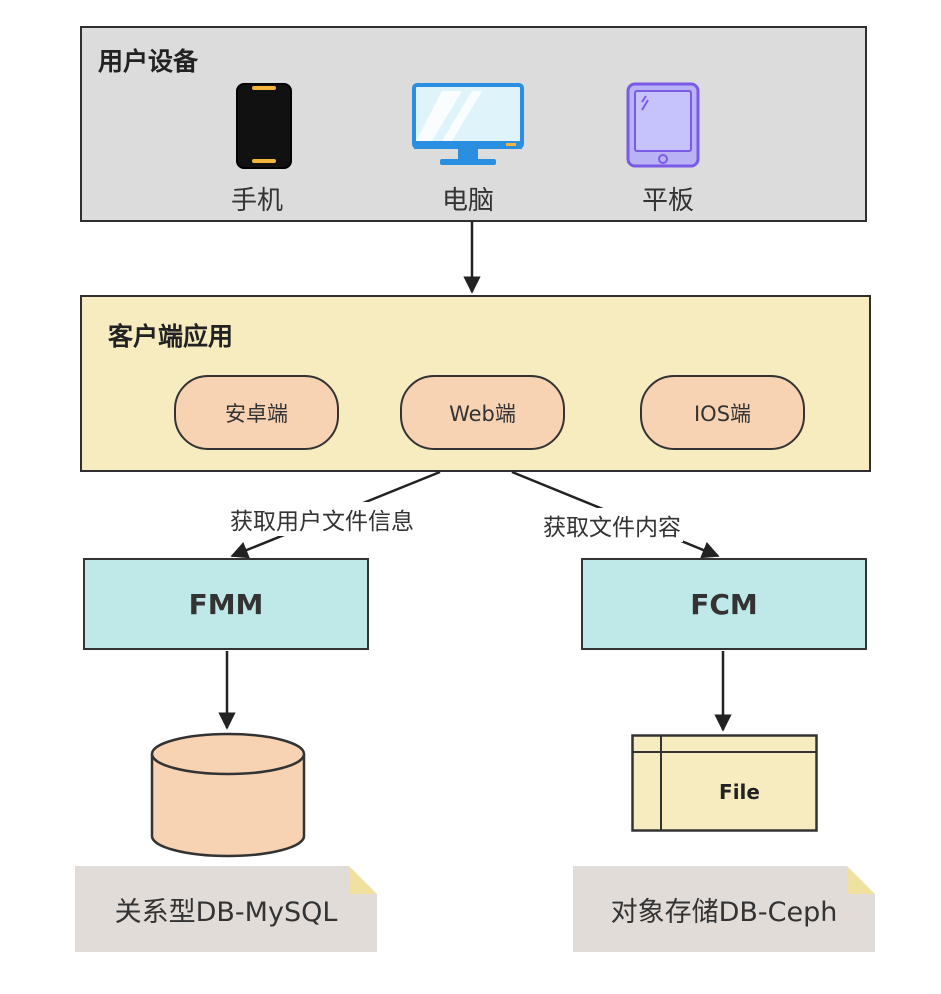 This screenshot has height=994, width=941. Describe the element at coordinates (724, 912) in the screenshot. I see `note-ceph-text: 对象存储DB-Ceph` at that location.